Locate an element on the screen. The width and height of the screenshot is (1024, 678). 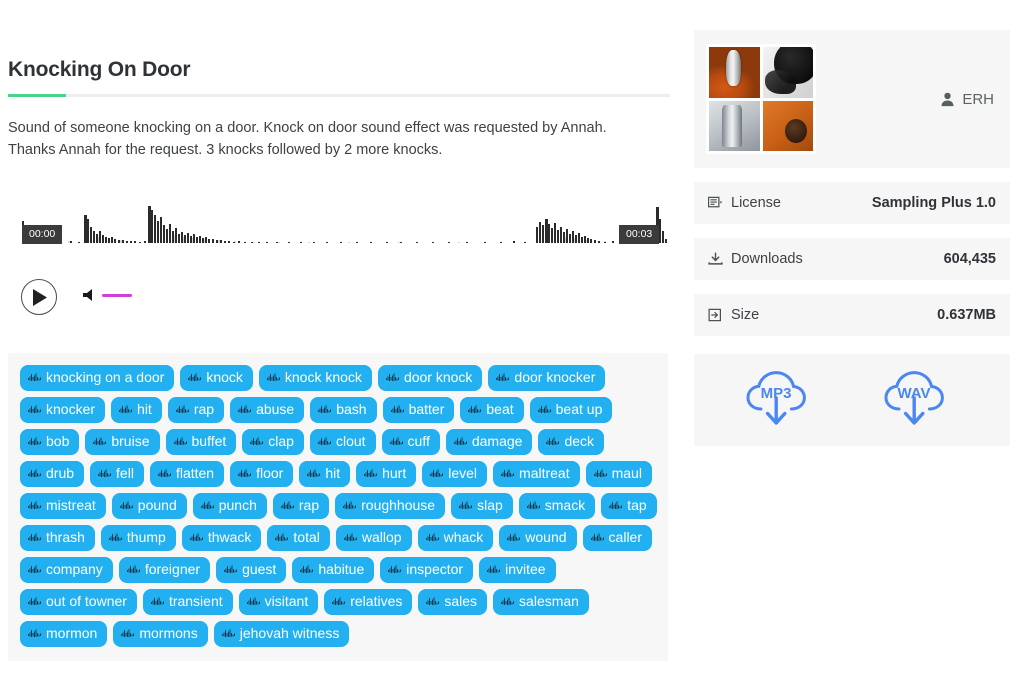
tag-item: caller is located at coordinates (617, 538).